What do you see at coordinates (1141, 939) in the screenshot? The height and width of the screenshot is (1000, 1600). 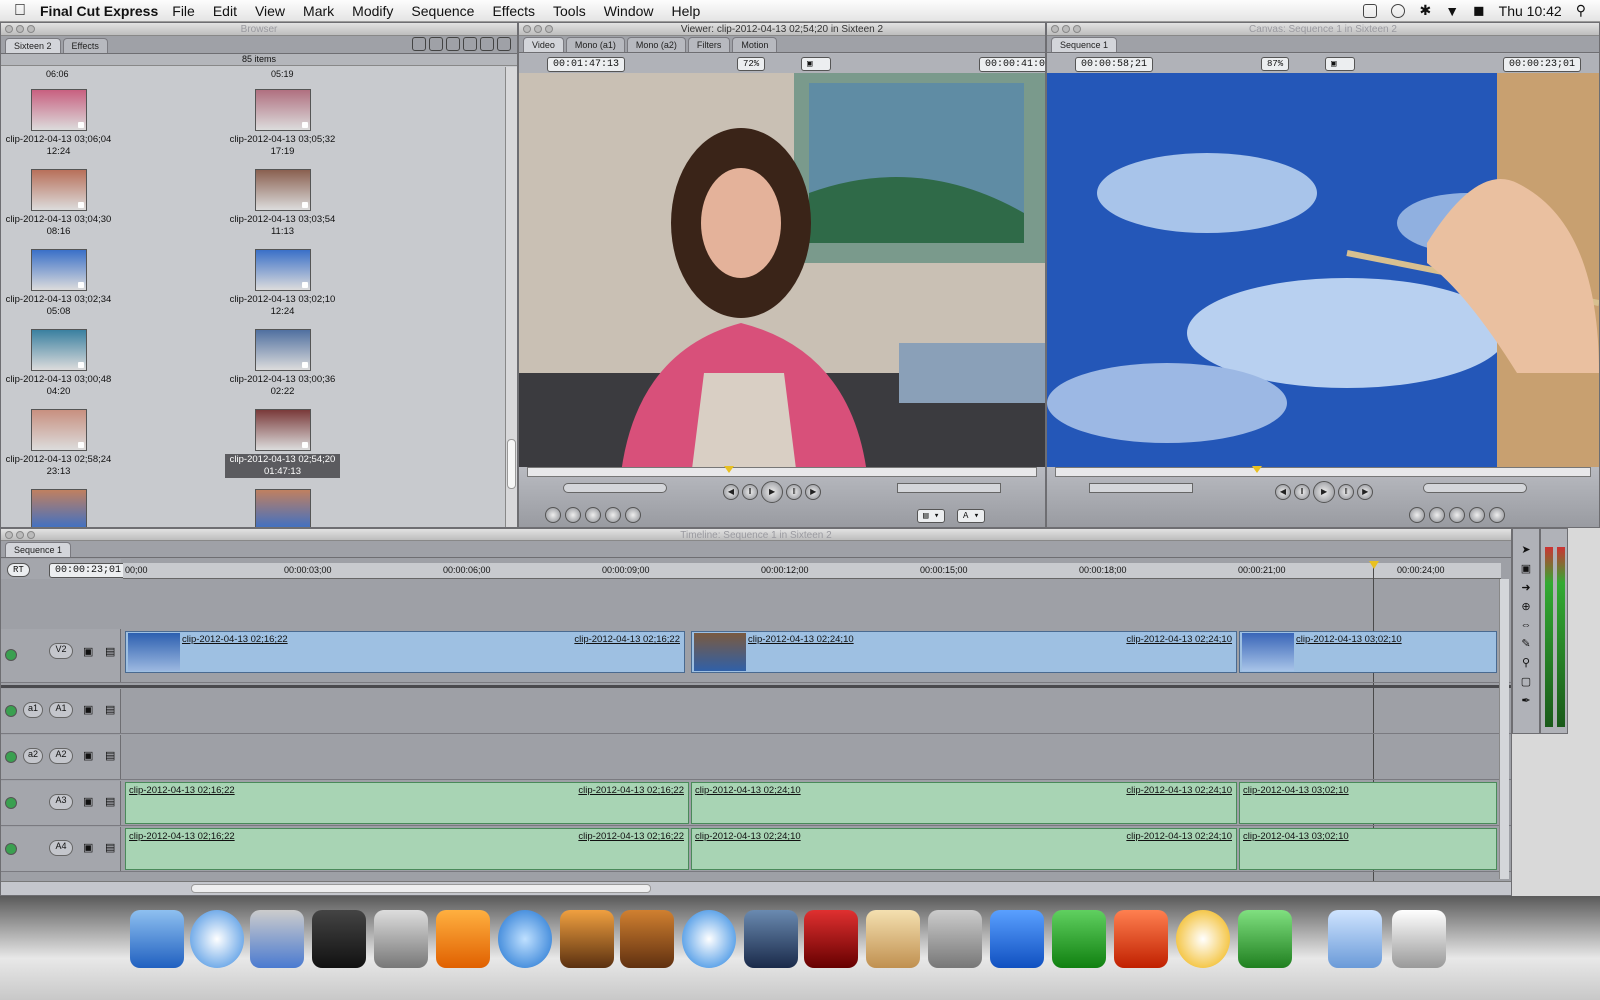 I see `powerpoint-icon` at bounding box center [1141, 939].